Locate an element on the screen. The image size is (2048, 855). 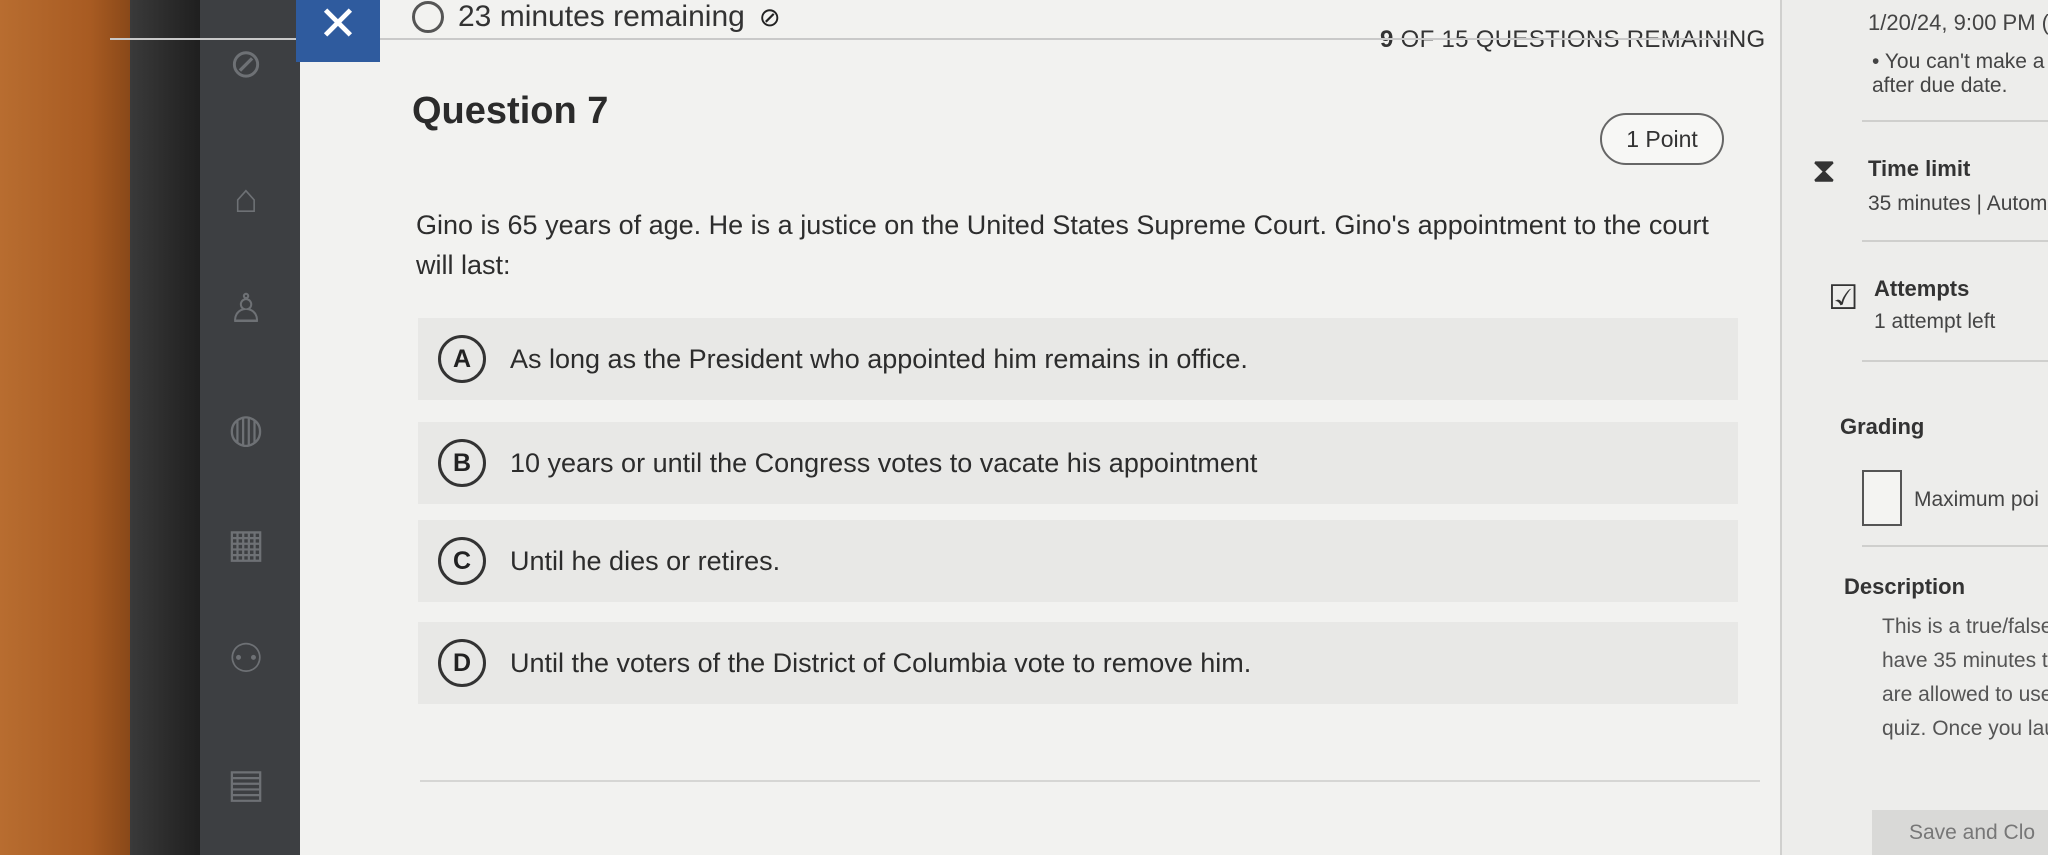
questions-remaining: 9 OF 15 QUESTIONS REMAINING is located at coordinates (1573, 40).